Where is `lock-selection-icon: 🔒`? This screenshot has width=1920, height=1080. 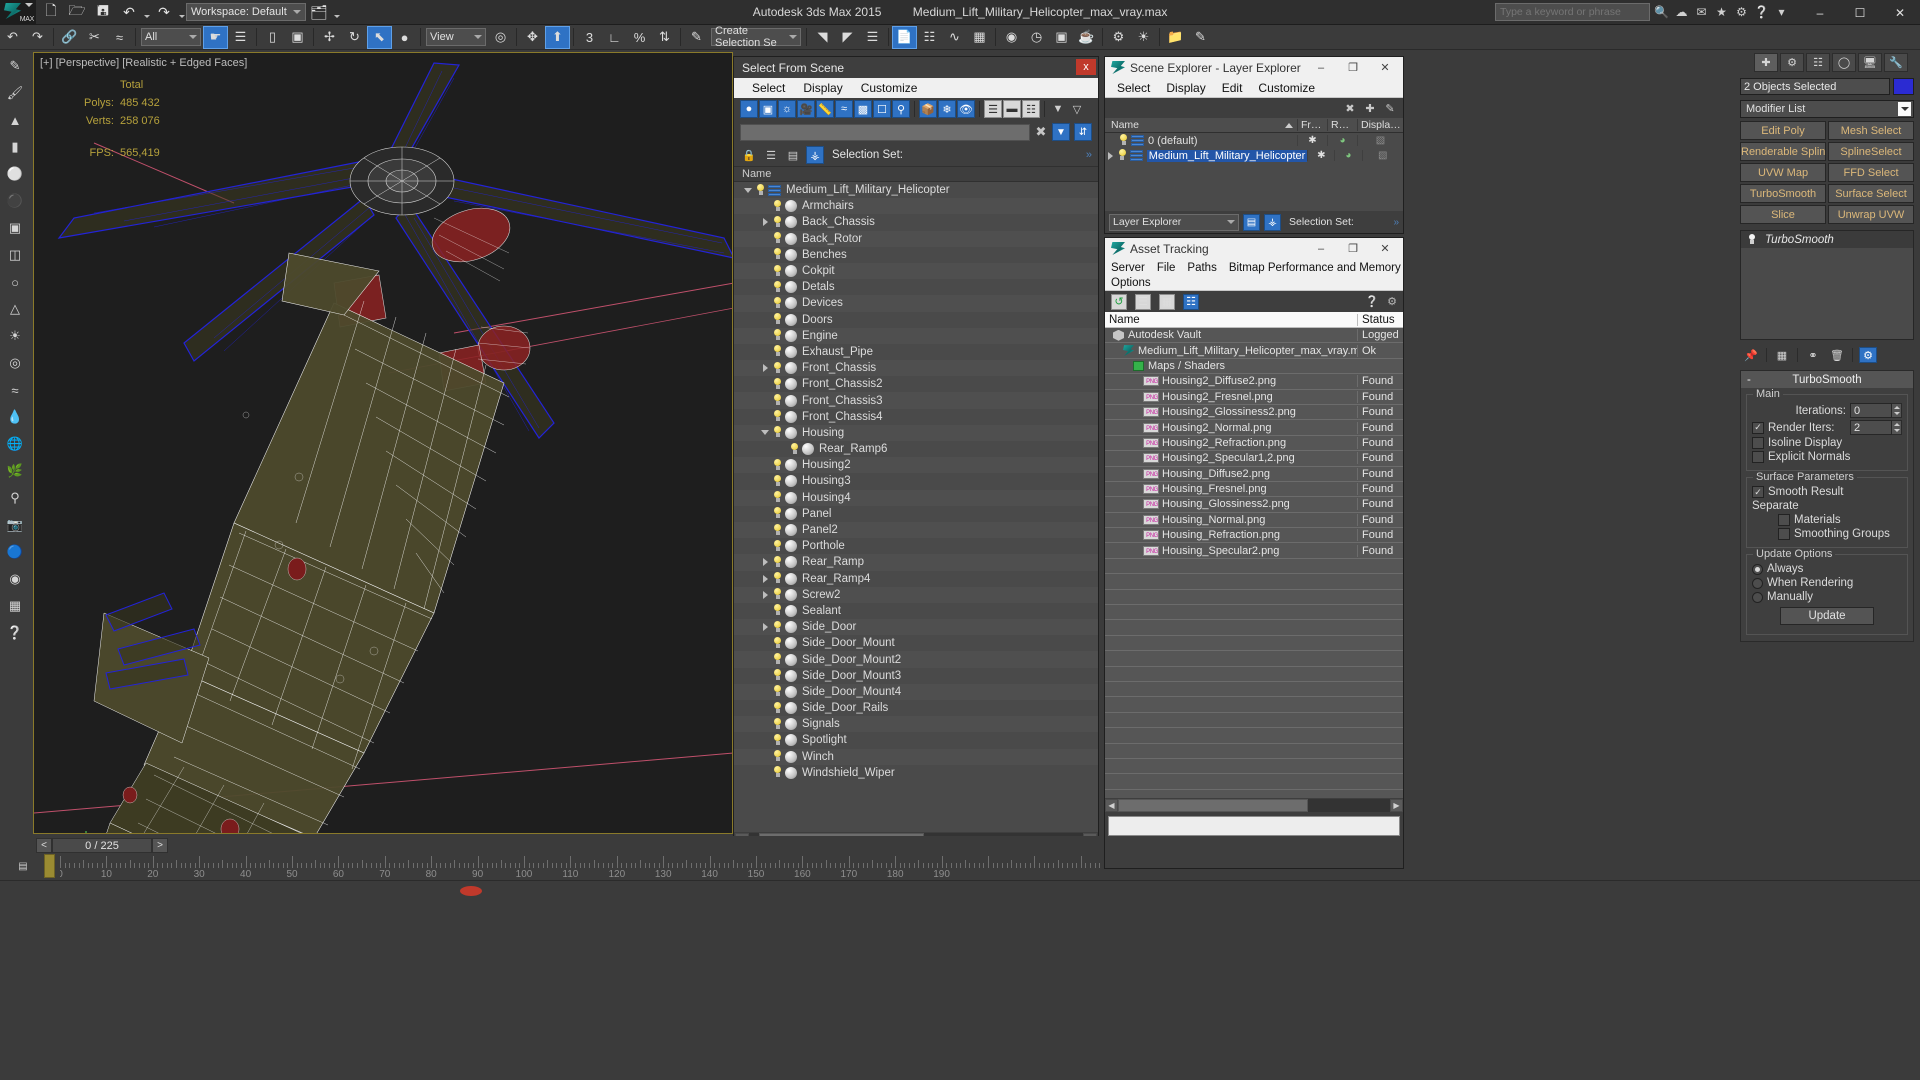
lock-selection-icon: 🔒 is located at coordinates (749, 155).